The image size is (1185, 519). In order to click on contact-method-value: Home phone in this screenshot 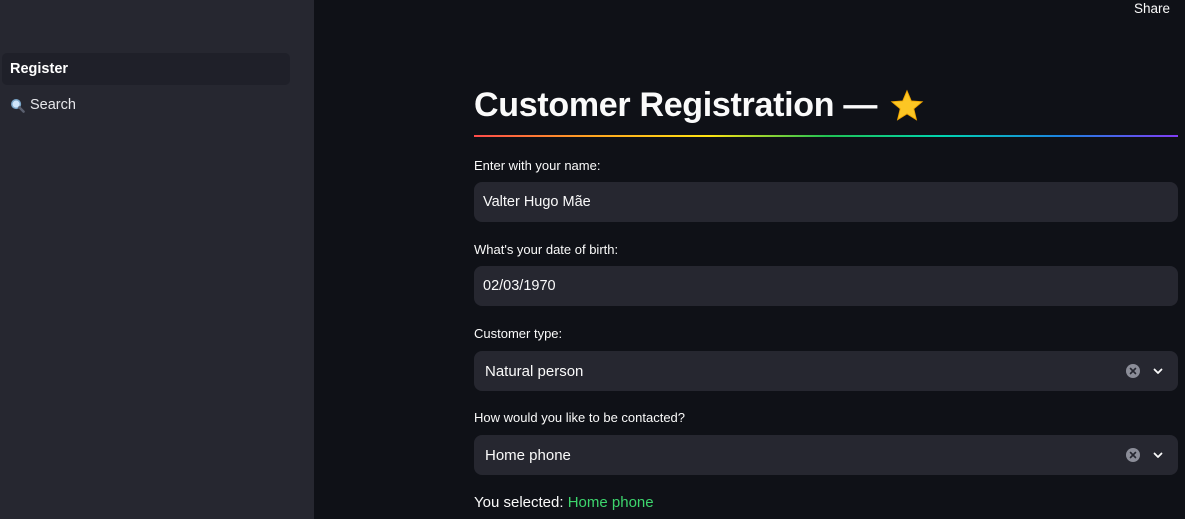, I will do `click(528, 455)`.